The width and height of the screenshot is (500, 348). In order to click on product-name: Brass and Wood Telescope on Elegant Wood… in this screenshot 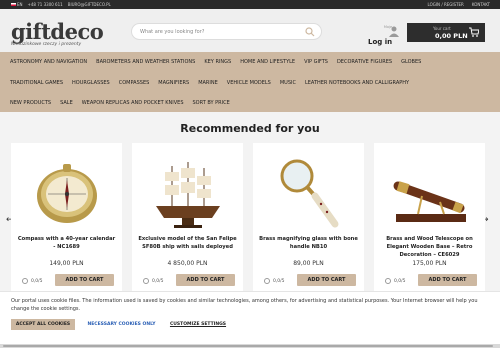, I will do `click(429, 247)`.